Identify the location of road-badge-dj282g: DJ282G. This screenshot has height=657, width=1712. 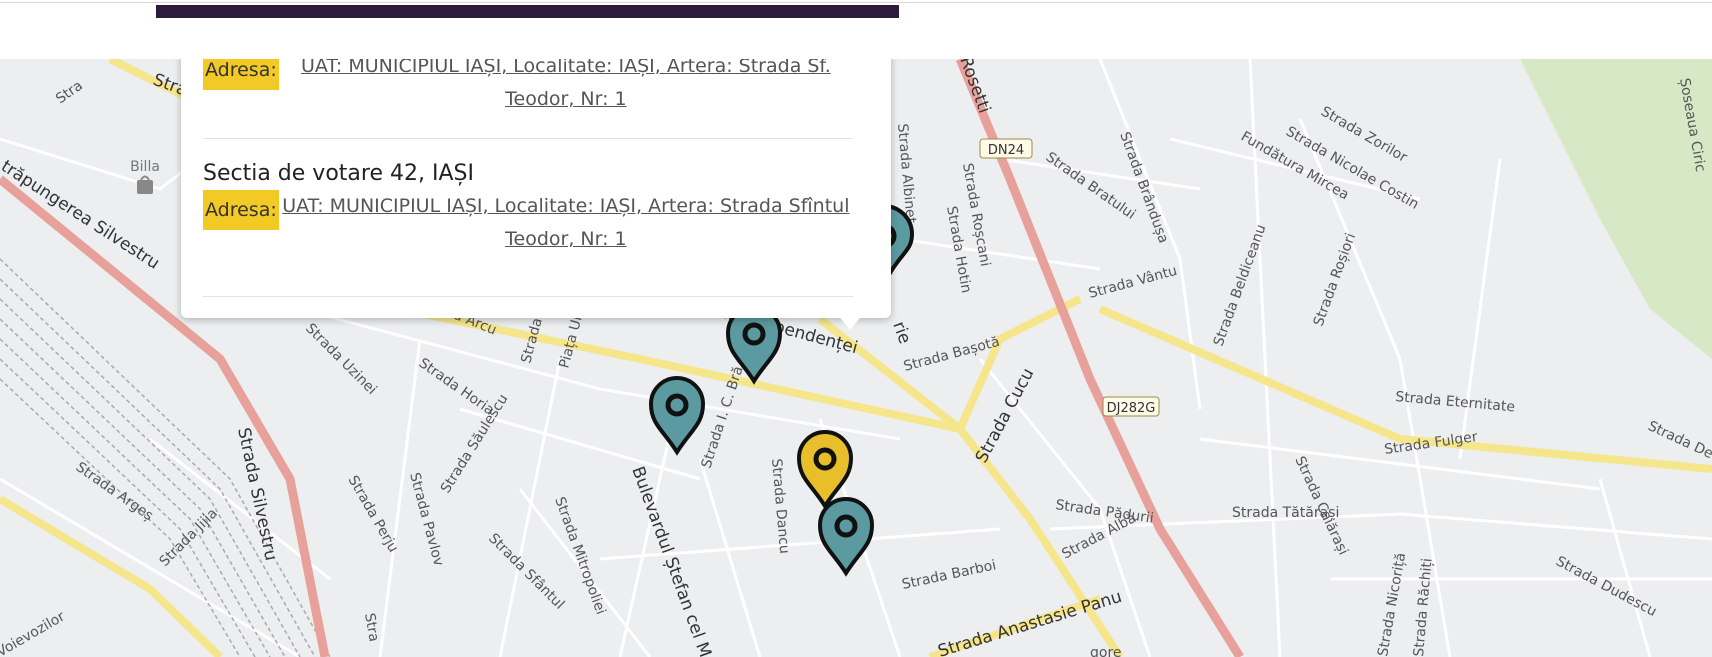
(1131, 406).